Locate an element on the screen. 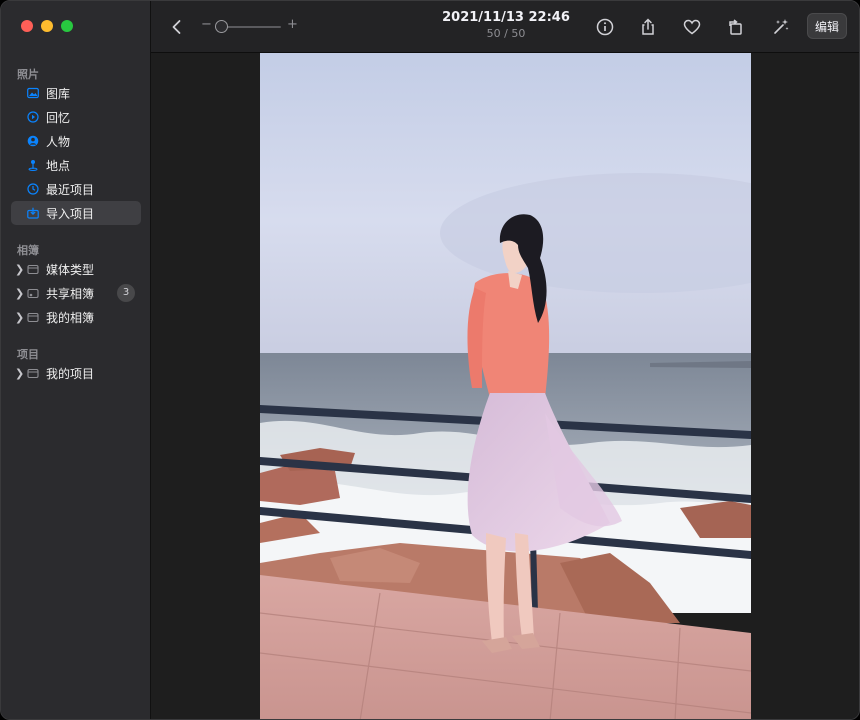 The height and width of the screenshot is (720, 860). sidebar-item-label: 媒体类型 is located at coordinates (70, 269).